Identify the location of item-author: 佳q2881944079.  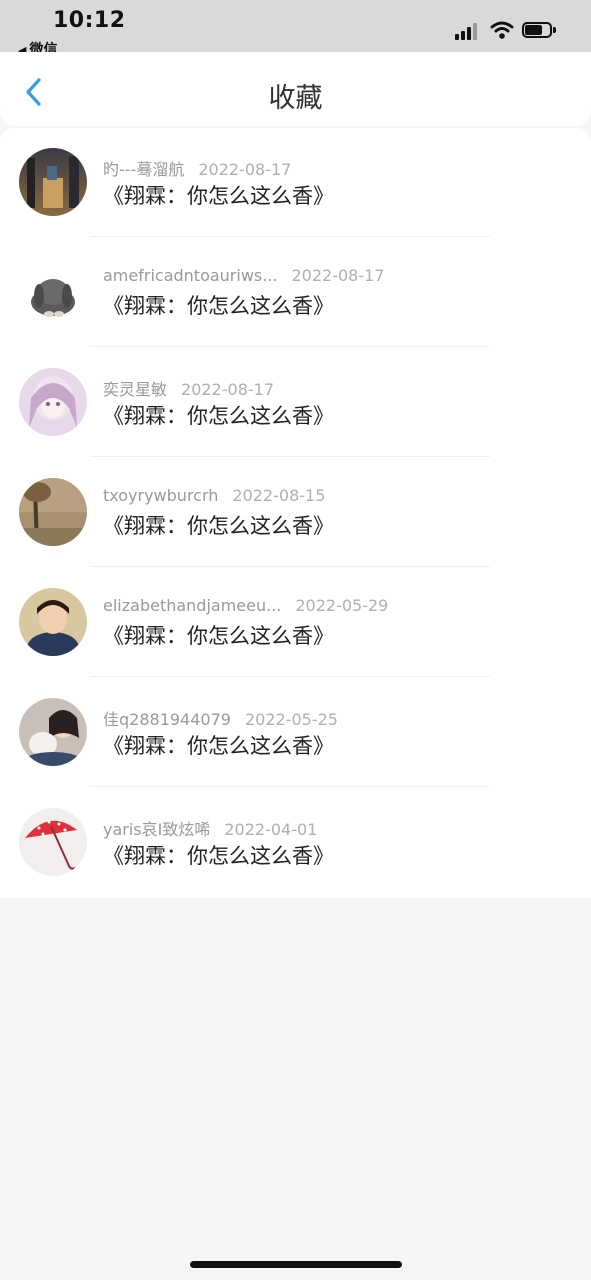
(167, 719).